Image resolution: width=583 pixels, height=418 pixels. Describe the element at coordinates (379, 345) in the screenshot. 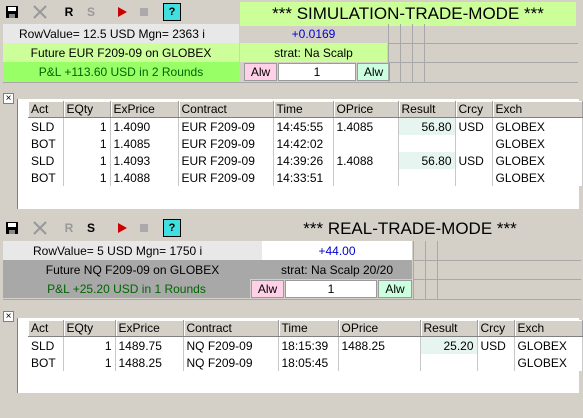

I see `cell-oprice: 1488.25` at that location.